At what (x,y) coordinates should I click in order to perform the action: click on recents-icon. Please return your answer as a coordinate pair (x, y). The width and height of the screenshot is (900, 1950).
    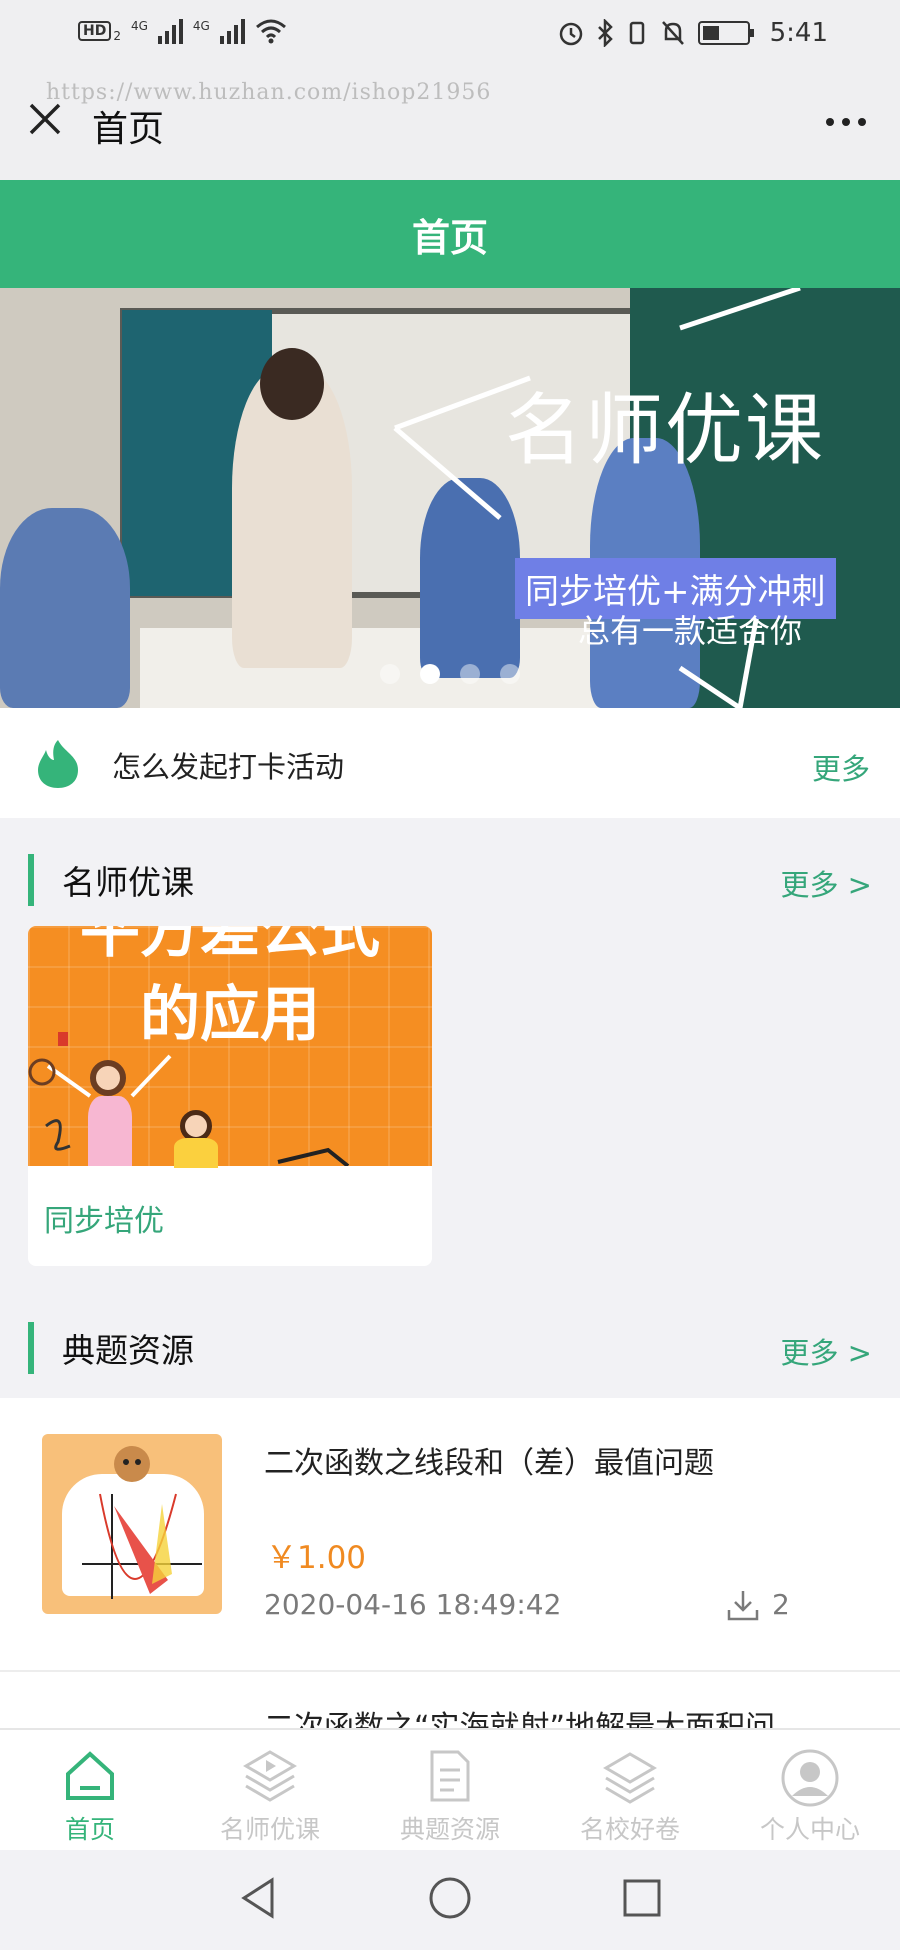
    Looking at the image, I should click on (642, 1898).